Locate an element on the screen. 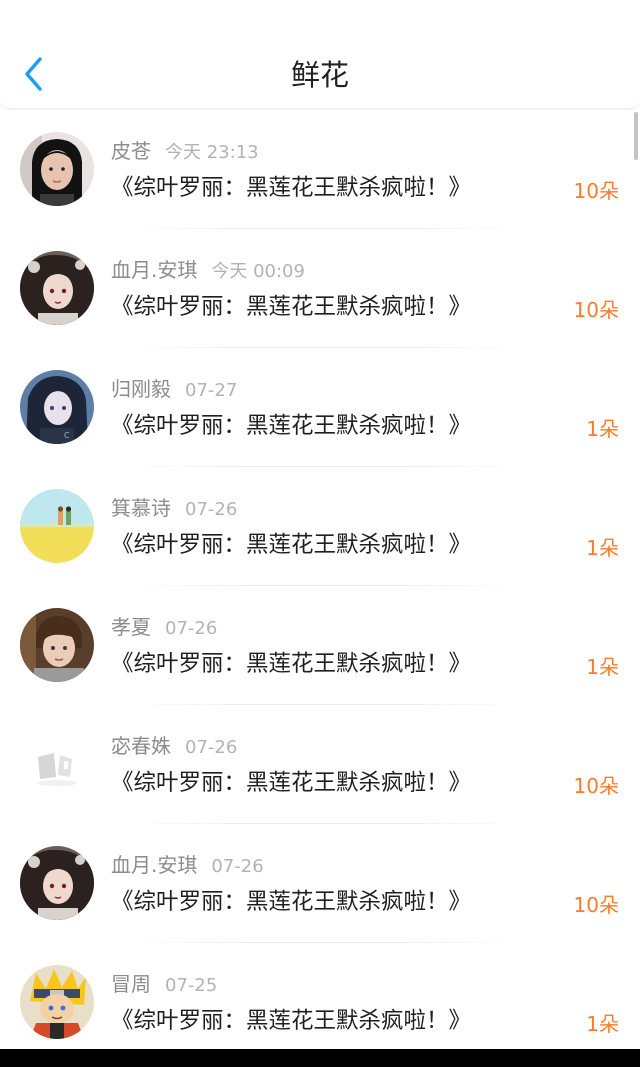 The width and height of the screenshot is (640, 1067). page-title: 鲜花 is located at coordinates (319, 75).